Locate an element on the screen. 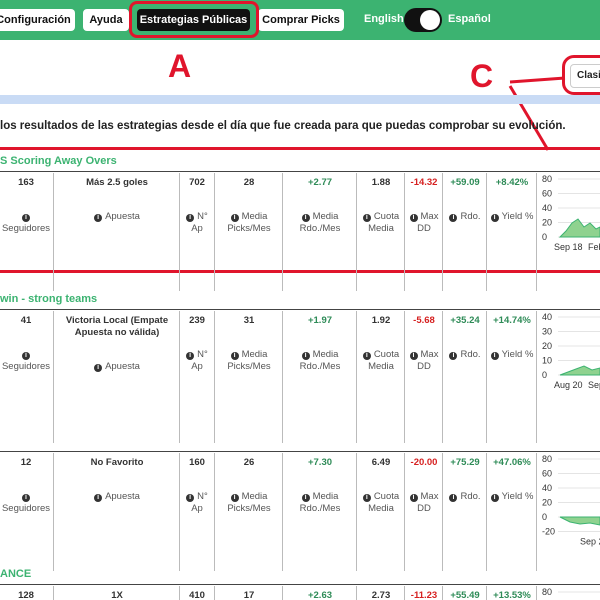  stat-value: 31 is located at coordinates (249, 320).